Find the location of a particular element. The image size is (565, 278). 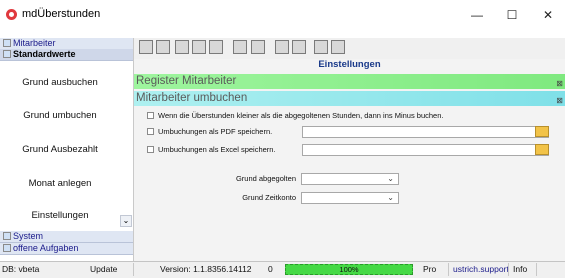

task-icon is located at coordinates (7, 248).